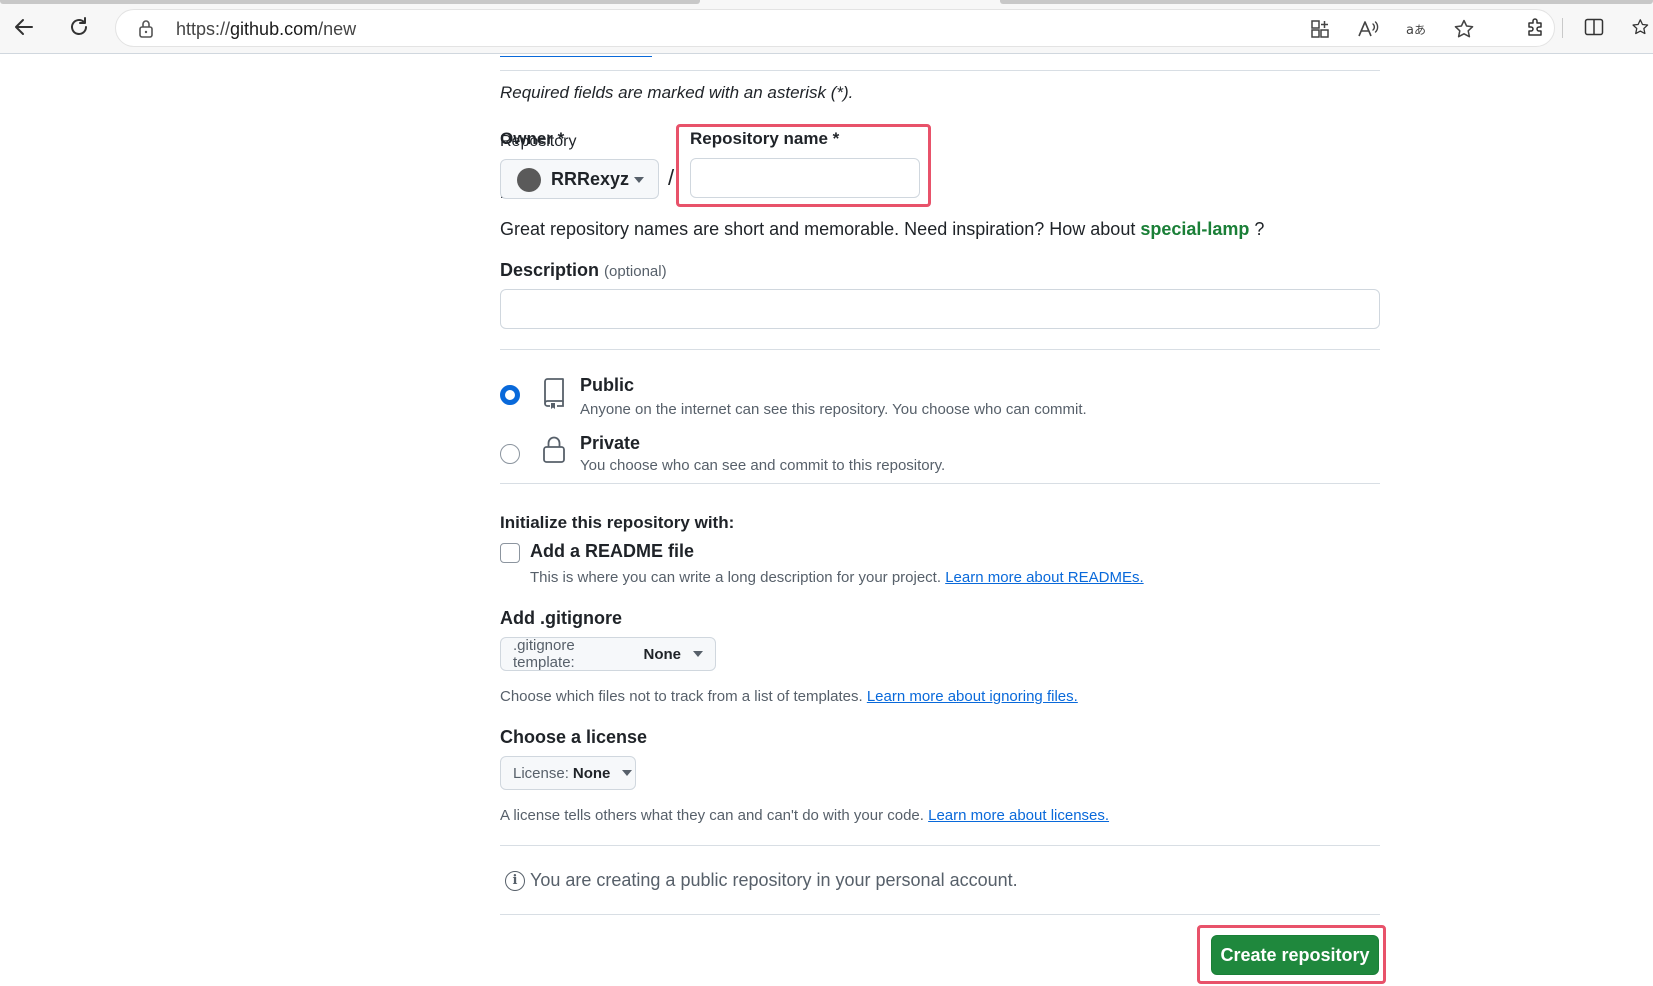  I want to click on public-radio, so click(510, 395).